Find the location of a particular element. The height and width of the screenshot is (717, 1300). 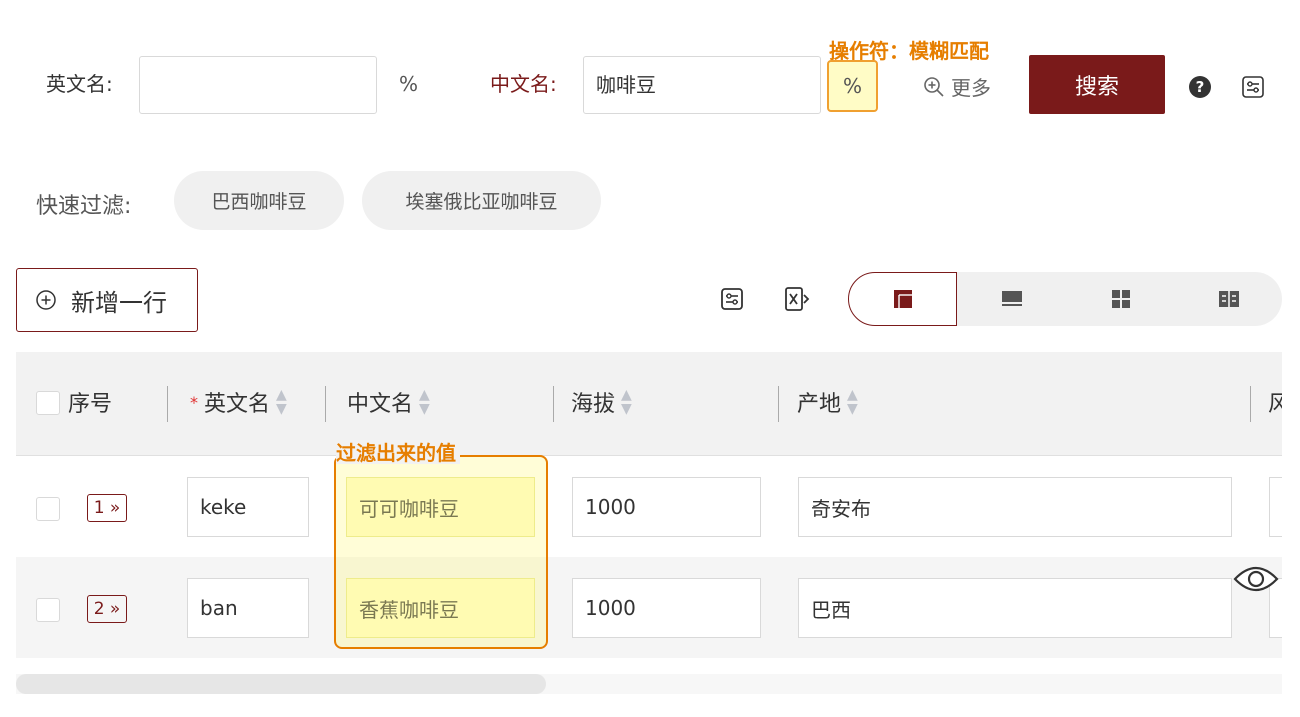

origin-cell: 奇安布 is located at coordinates (1015, 507).